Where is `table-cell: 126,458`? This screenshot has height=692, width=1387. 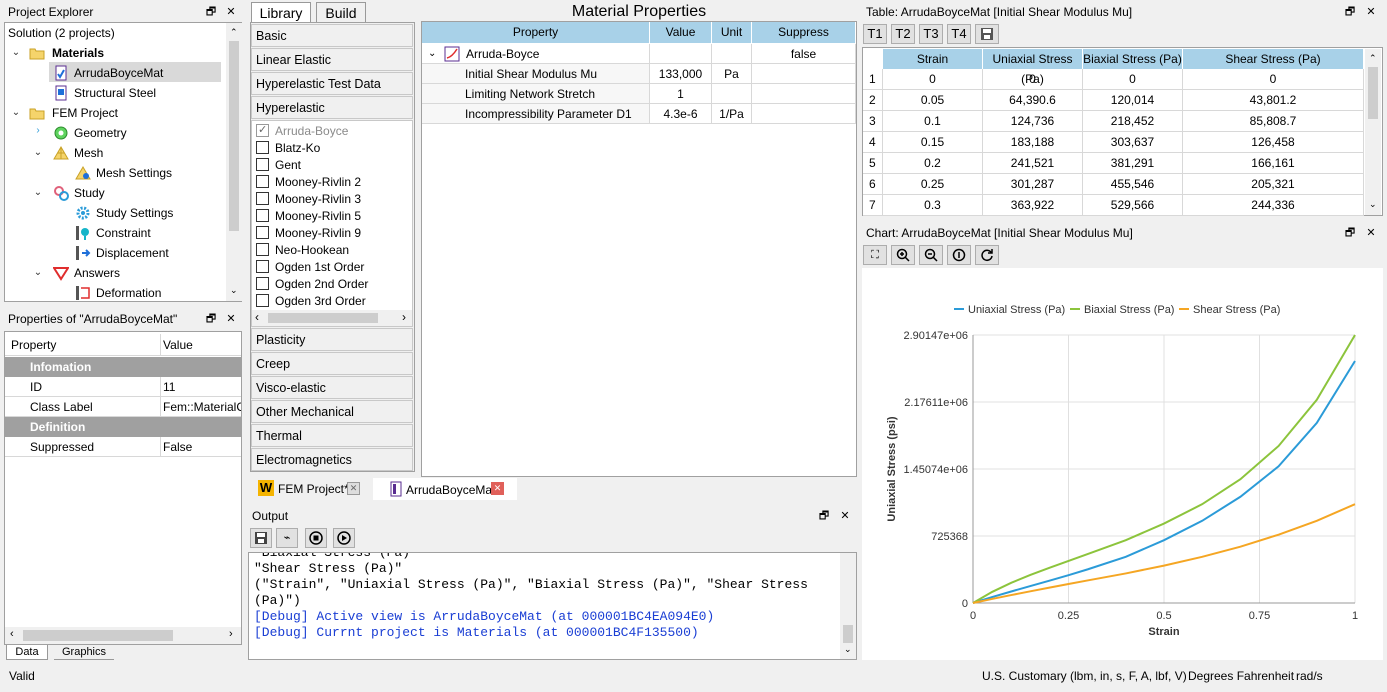 table-cell: 126,458 is located at coordinates (1273, 142).